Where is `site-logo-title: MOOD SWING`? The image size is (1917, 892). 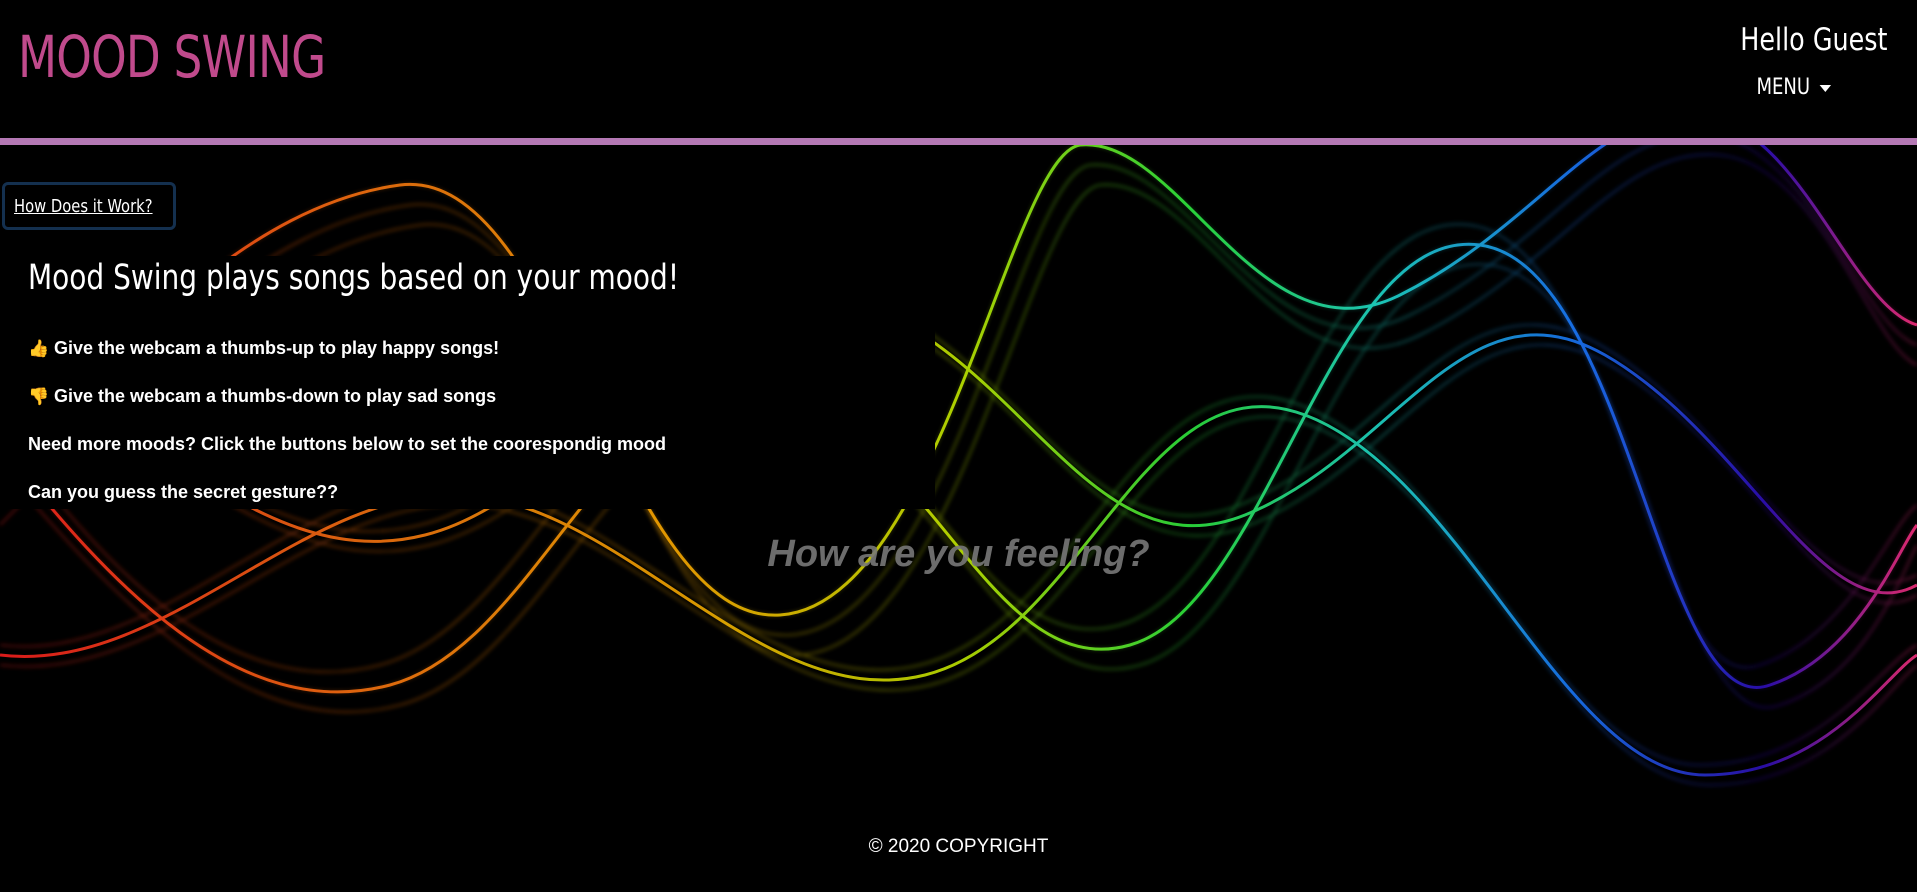
site-logo-title: MOOD SWING is located at coordinates (172, 57).